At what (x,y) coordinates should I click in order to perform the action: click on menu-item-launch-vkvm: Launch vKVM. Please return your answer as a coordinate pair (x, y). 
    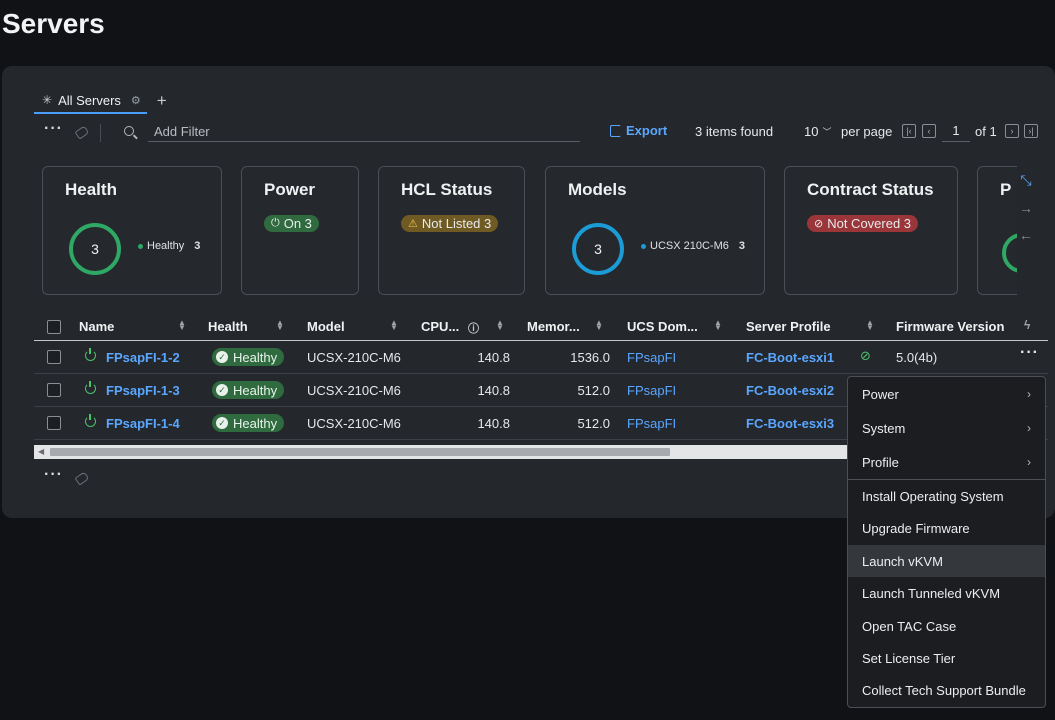
    Looking at the image, I should click on (946, 561).